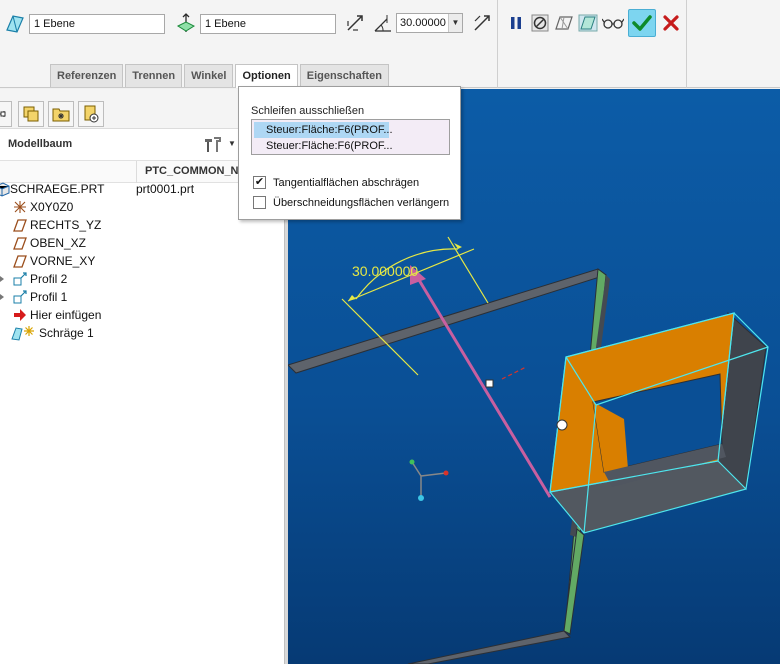 The height and width of the screenshot is (664, 780). I want to click on flip-angle-icon, so click(482, 23).